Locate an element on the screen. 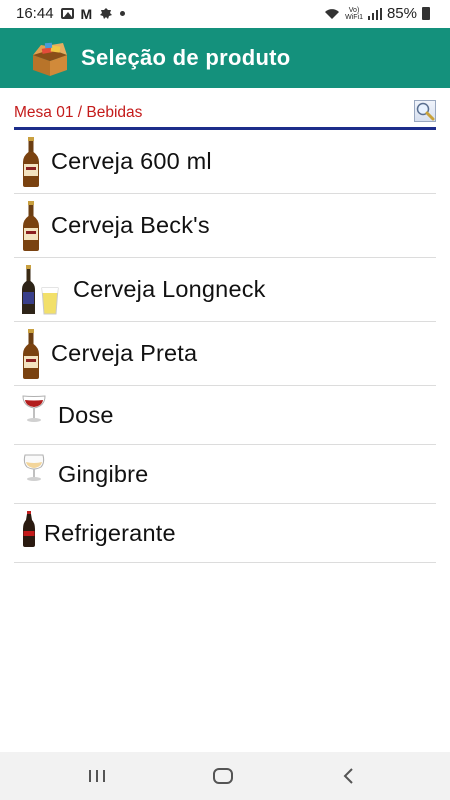 The width and height of the screenshot is (450, 800). status-time: 16:44 is located at coordinates (35, 13).